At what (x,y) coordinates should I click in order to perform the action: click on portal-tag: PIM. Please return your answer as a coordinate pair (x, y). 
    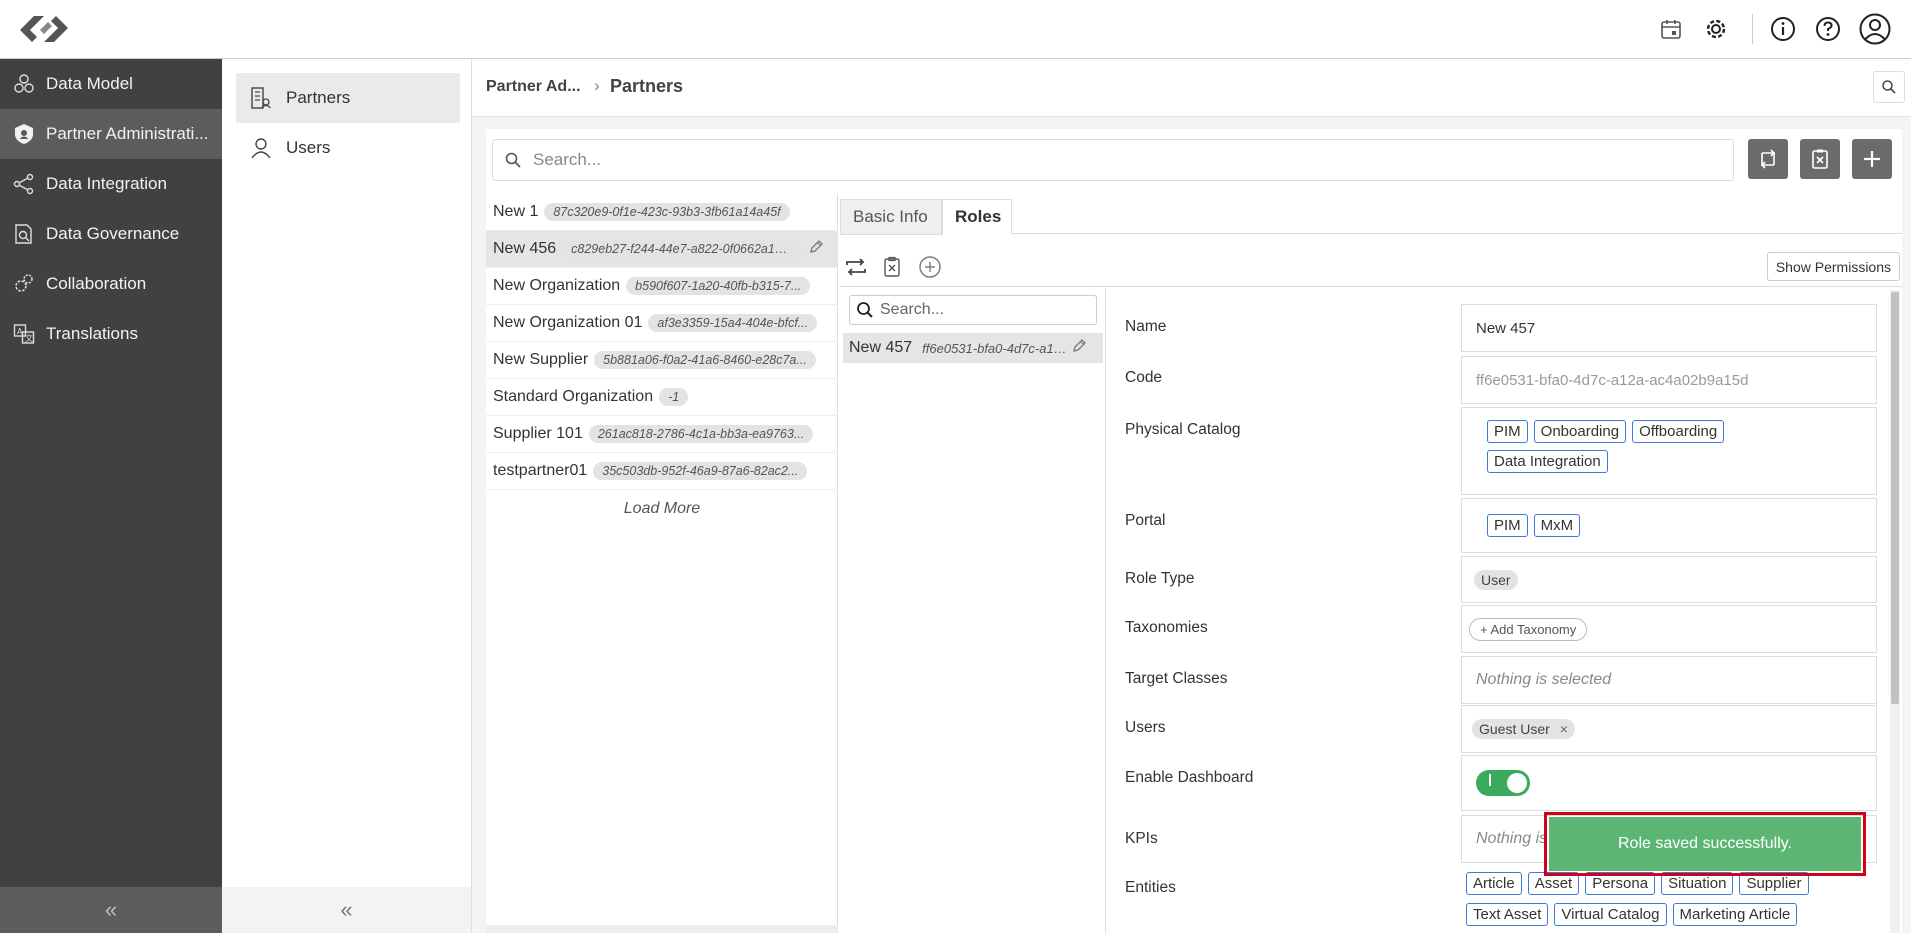
    Looking at the image, I should click on (1507, 525).